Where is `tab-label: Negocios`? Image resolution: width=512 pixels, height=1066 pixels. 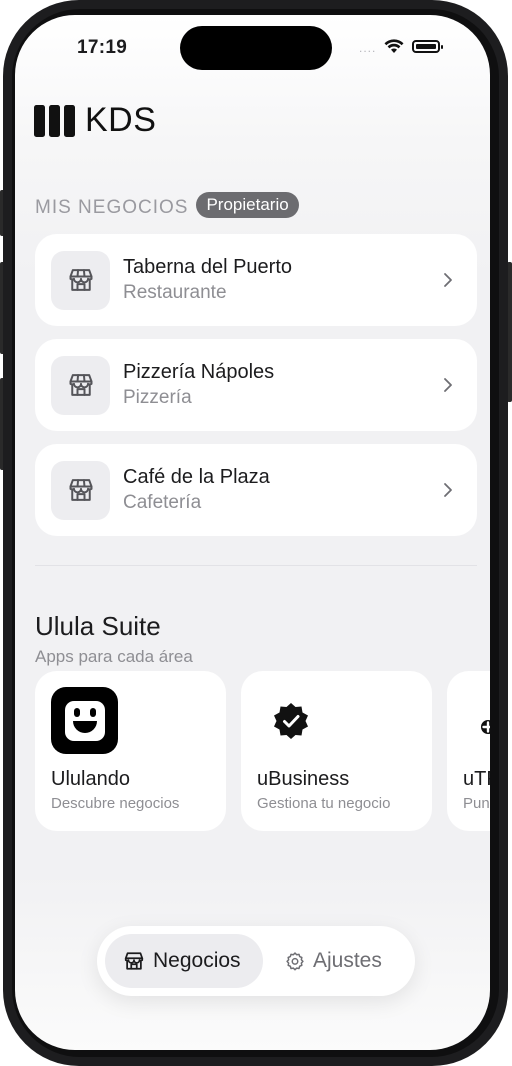
tab-label: Negocios is located at coordinates (197, 960).